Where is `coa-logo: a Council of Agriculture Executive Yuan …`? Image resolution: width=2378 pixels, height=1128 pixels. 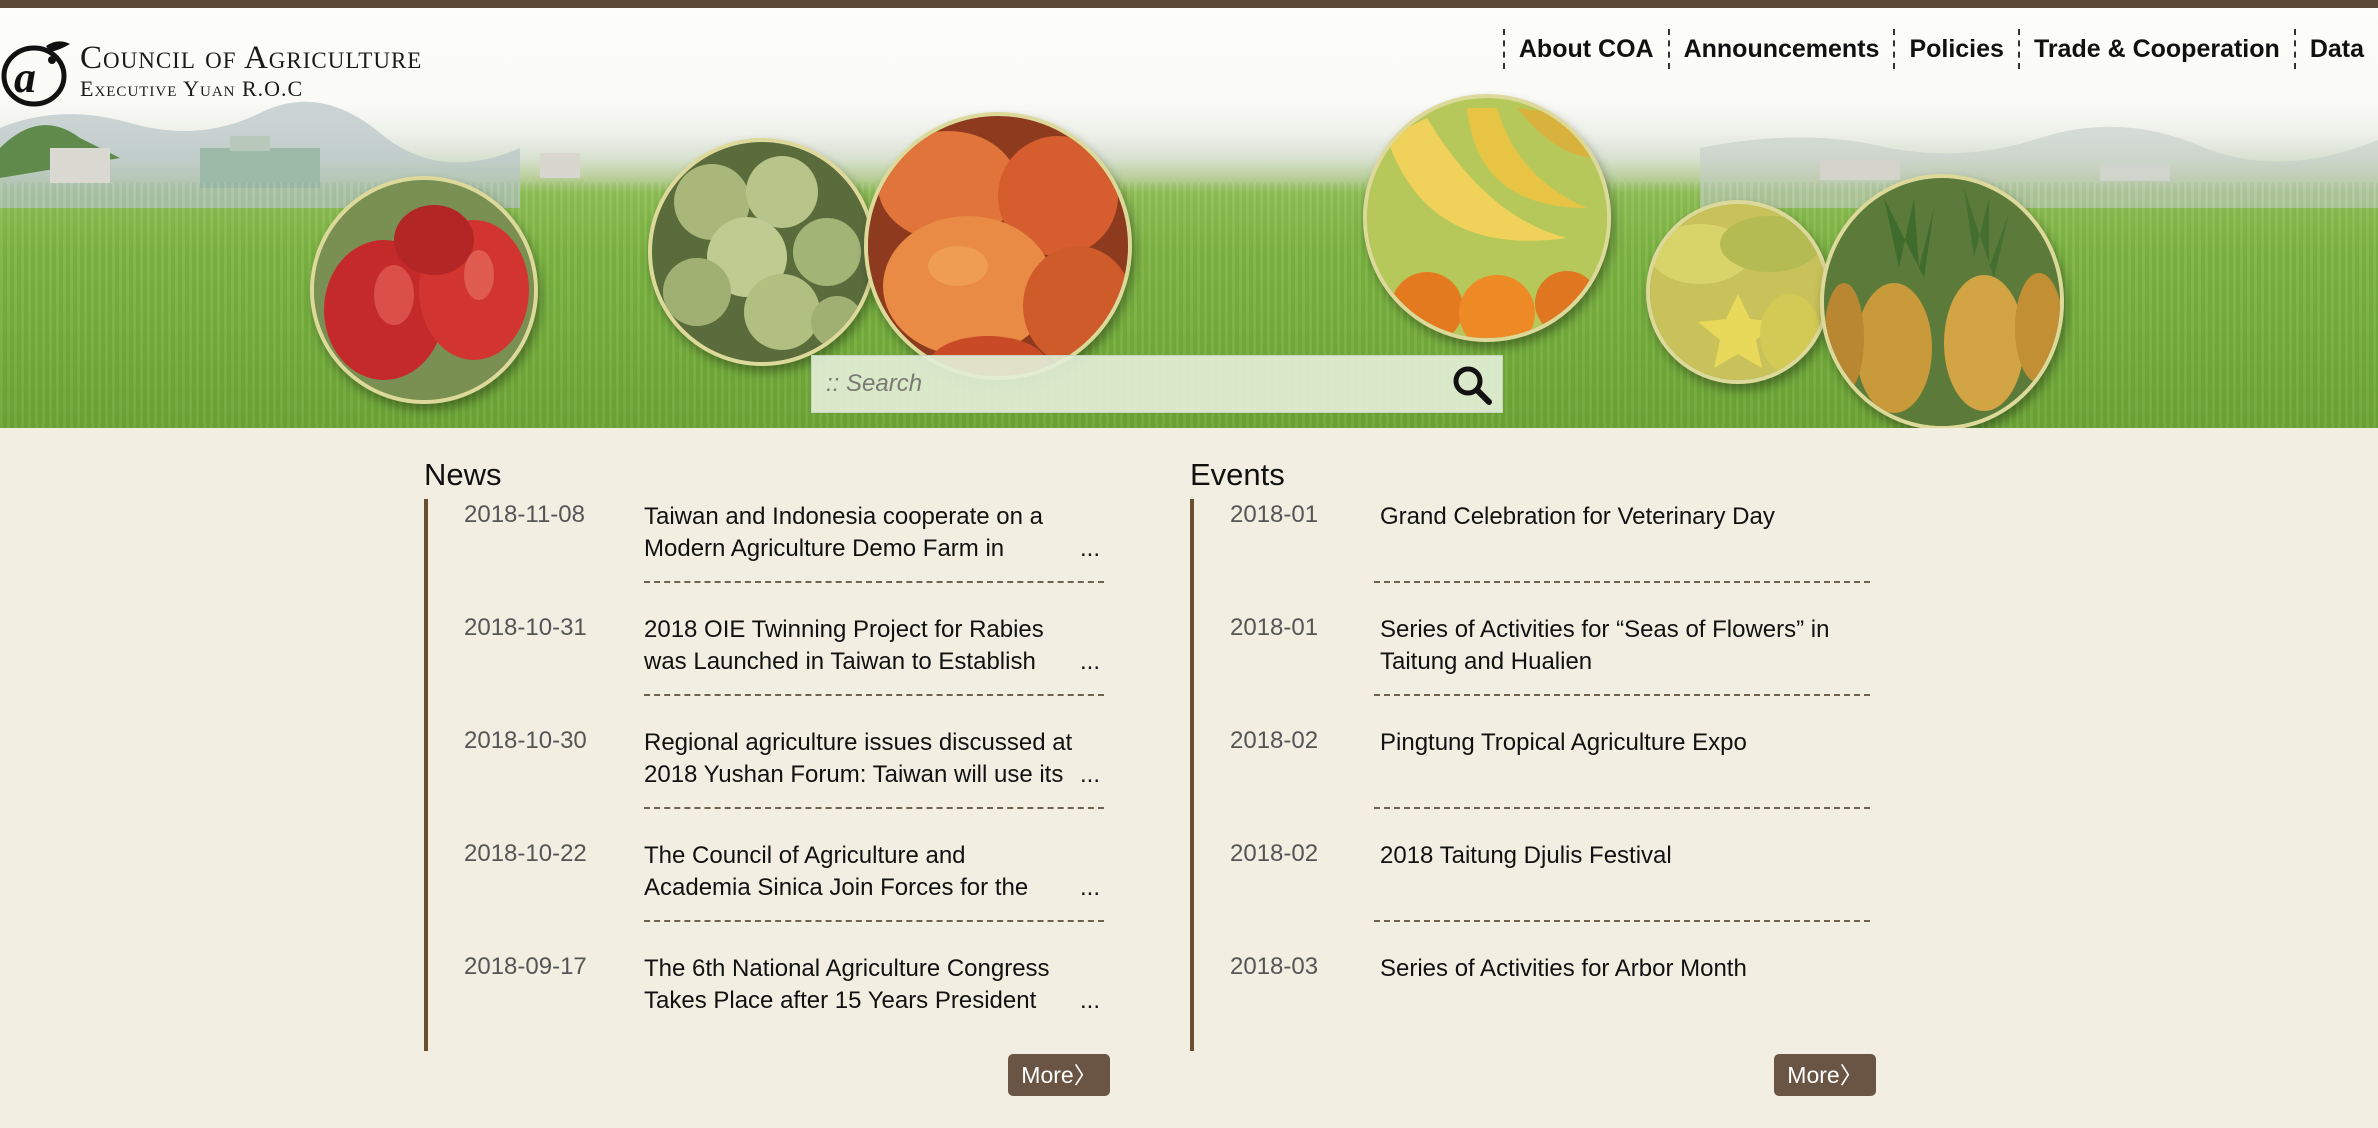
coa-logo: a Council of Agriculture Executive Yuan … is located at coordinates (250, 71).